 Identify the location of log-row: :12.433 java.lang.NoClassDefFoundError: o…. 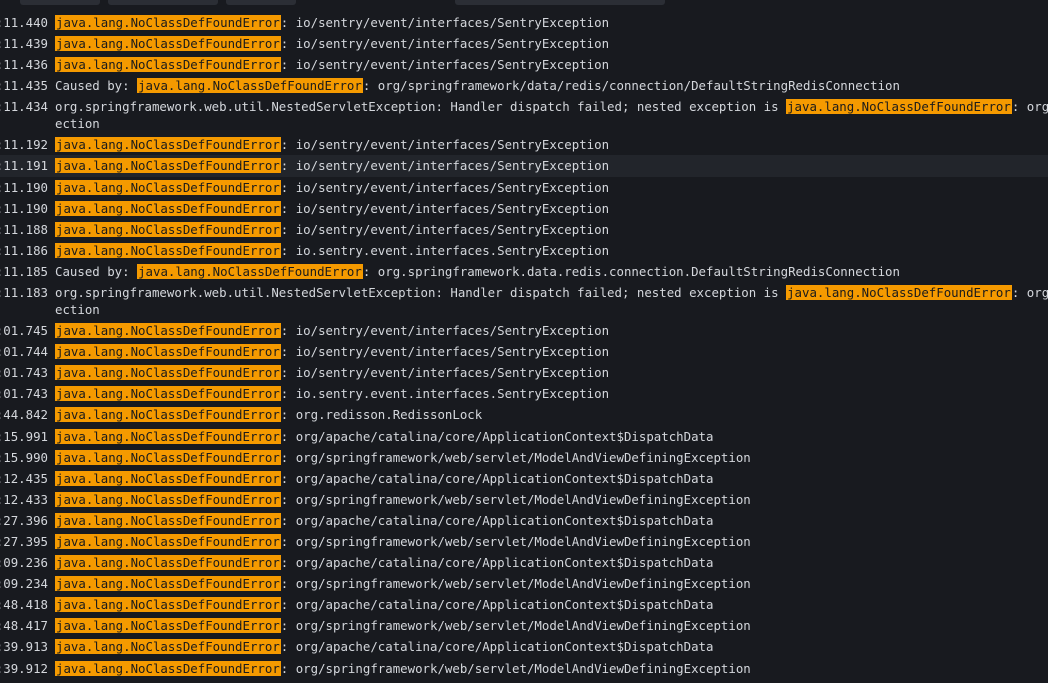
(524, 499).